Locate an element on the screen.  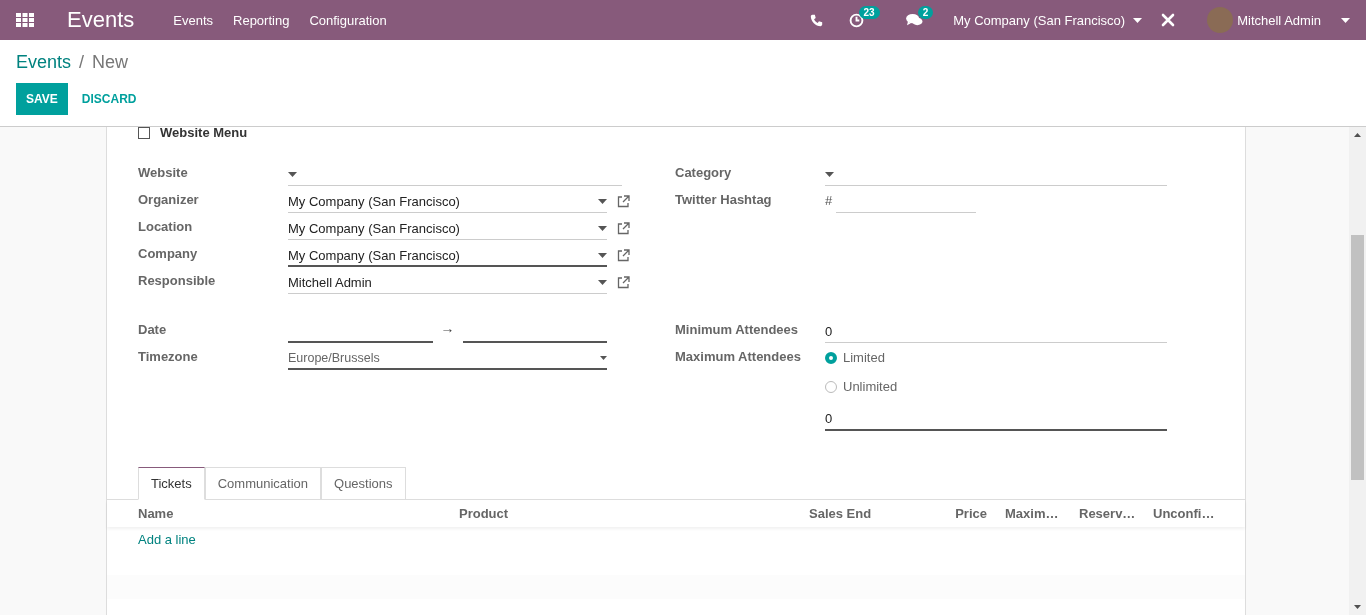
activity-count-badge: 23 is located at coordinates (869, 12).